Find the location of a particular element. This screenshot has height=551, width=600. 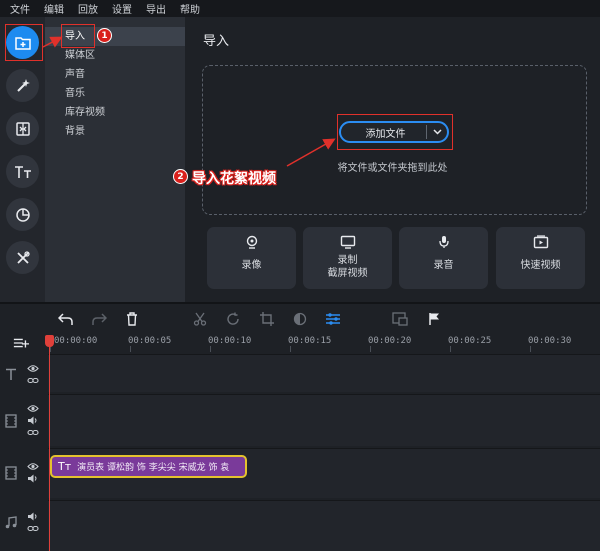

video-track-2-head is located at coordinates (24, 473).